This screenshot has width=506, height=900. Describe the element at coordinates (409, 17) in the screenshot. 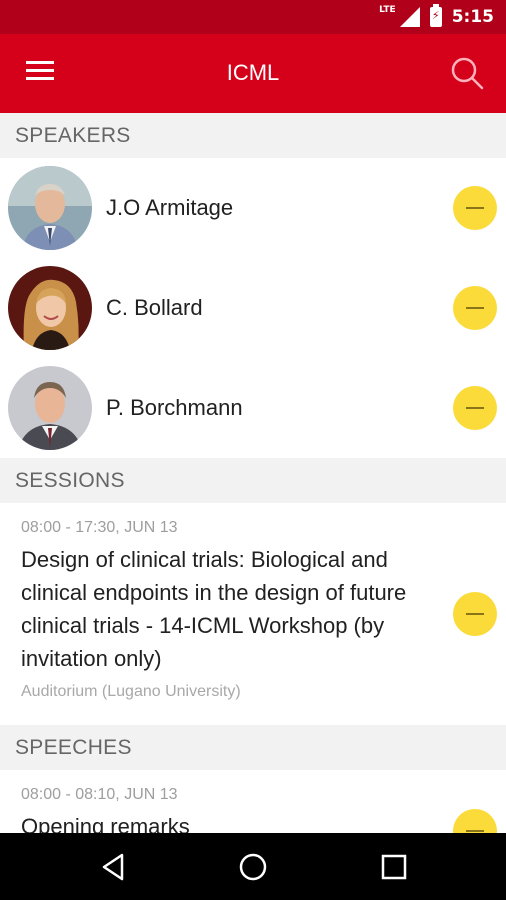

I see `signal-icon` at that location.